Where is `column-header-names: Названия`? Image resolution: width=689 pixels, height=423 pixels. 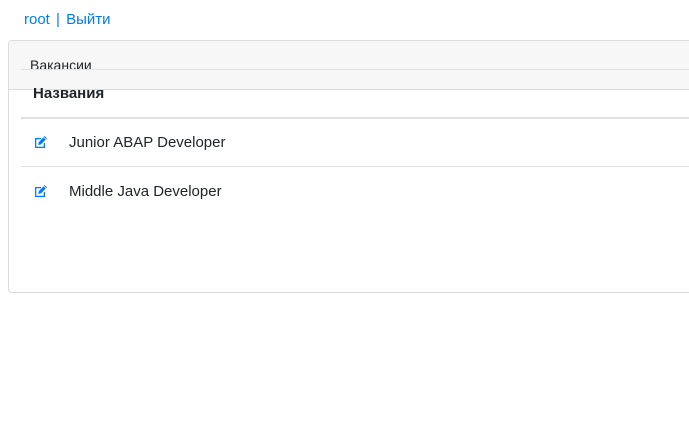 column-header-names: Названия is located at coordinates (355, 94).